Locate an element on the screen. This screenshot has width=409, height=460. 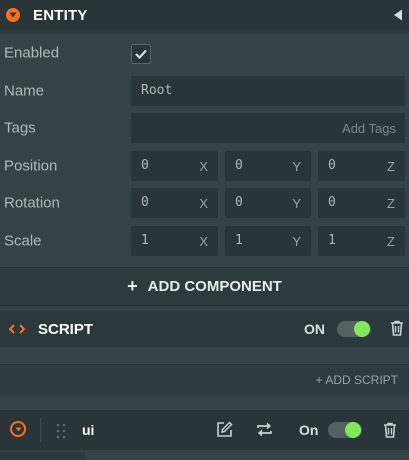
rotation-y-field: 0 Y is located at coordinates (268, 203).